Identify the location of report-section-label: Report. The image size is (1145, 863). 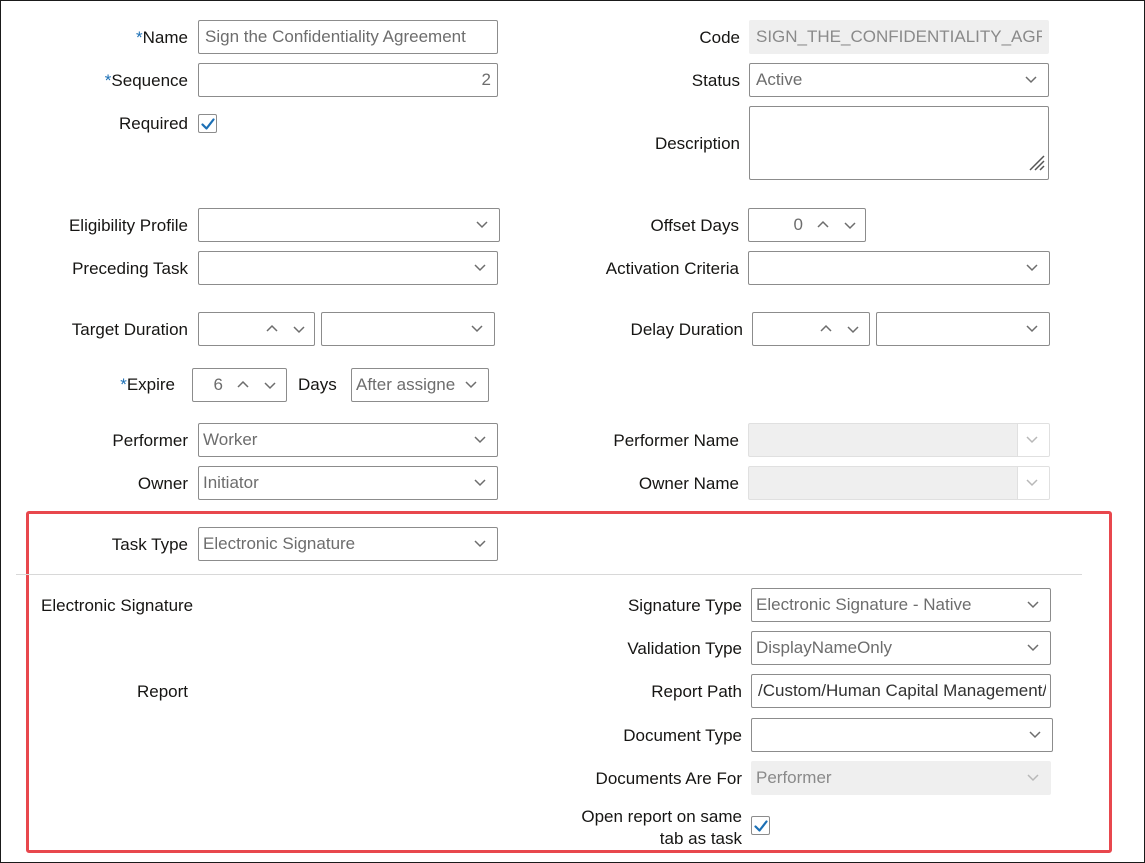
(162, 691).